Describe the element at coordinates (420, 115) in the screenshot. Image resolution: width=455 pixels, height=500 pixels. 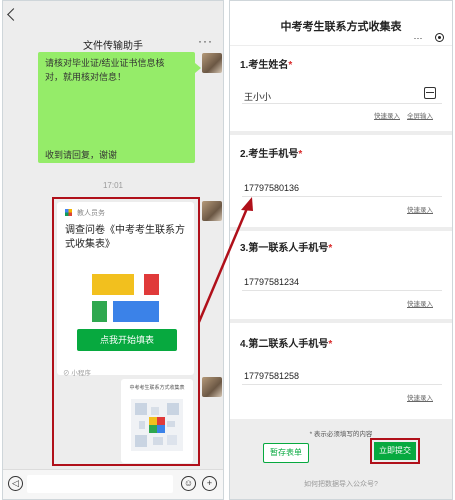
I see `fullscreen-input-link: 全屏输入` at that location.